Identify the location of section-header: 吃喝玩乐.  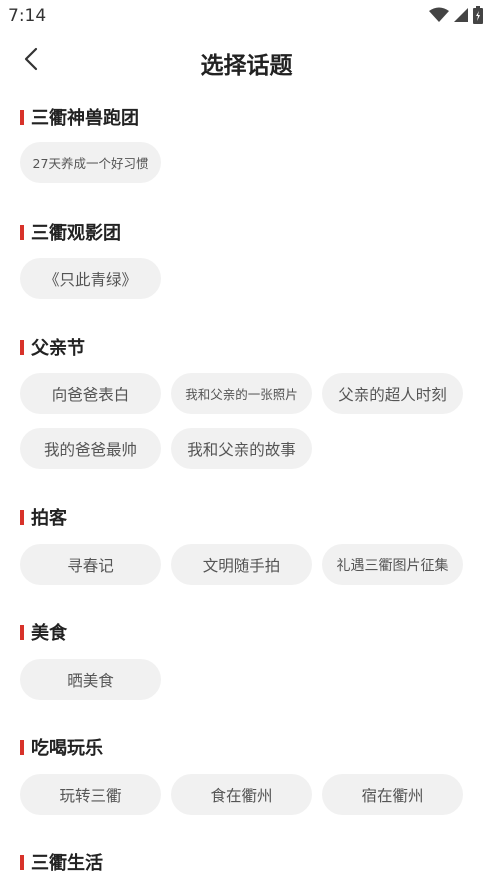
(61, 747).